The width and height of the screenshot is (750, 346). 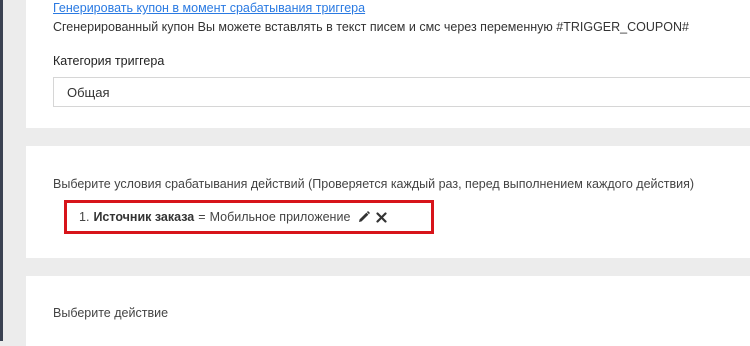 I want to click on close-icon, so click(x=382, y=217).